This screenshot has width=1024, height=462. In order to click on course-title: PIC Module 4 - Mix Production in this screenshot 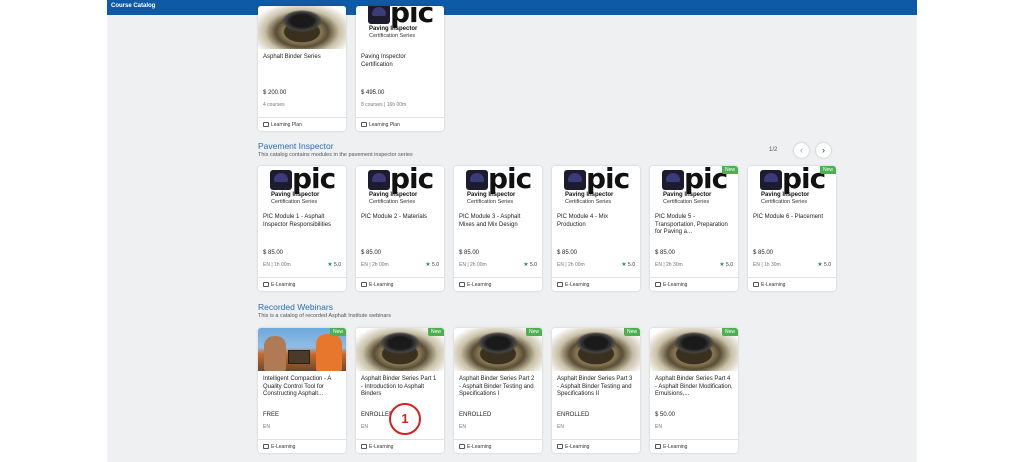, I will do `click(596, 221)`.